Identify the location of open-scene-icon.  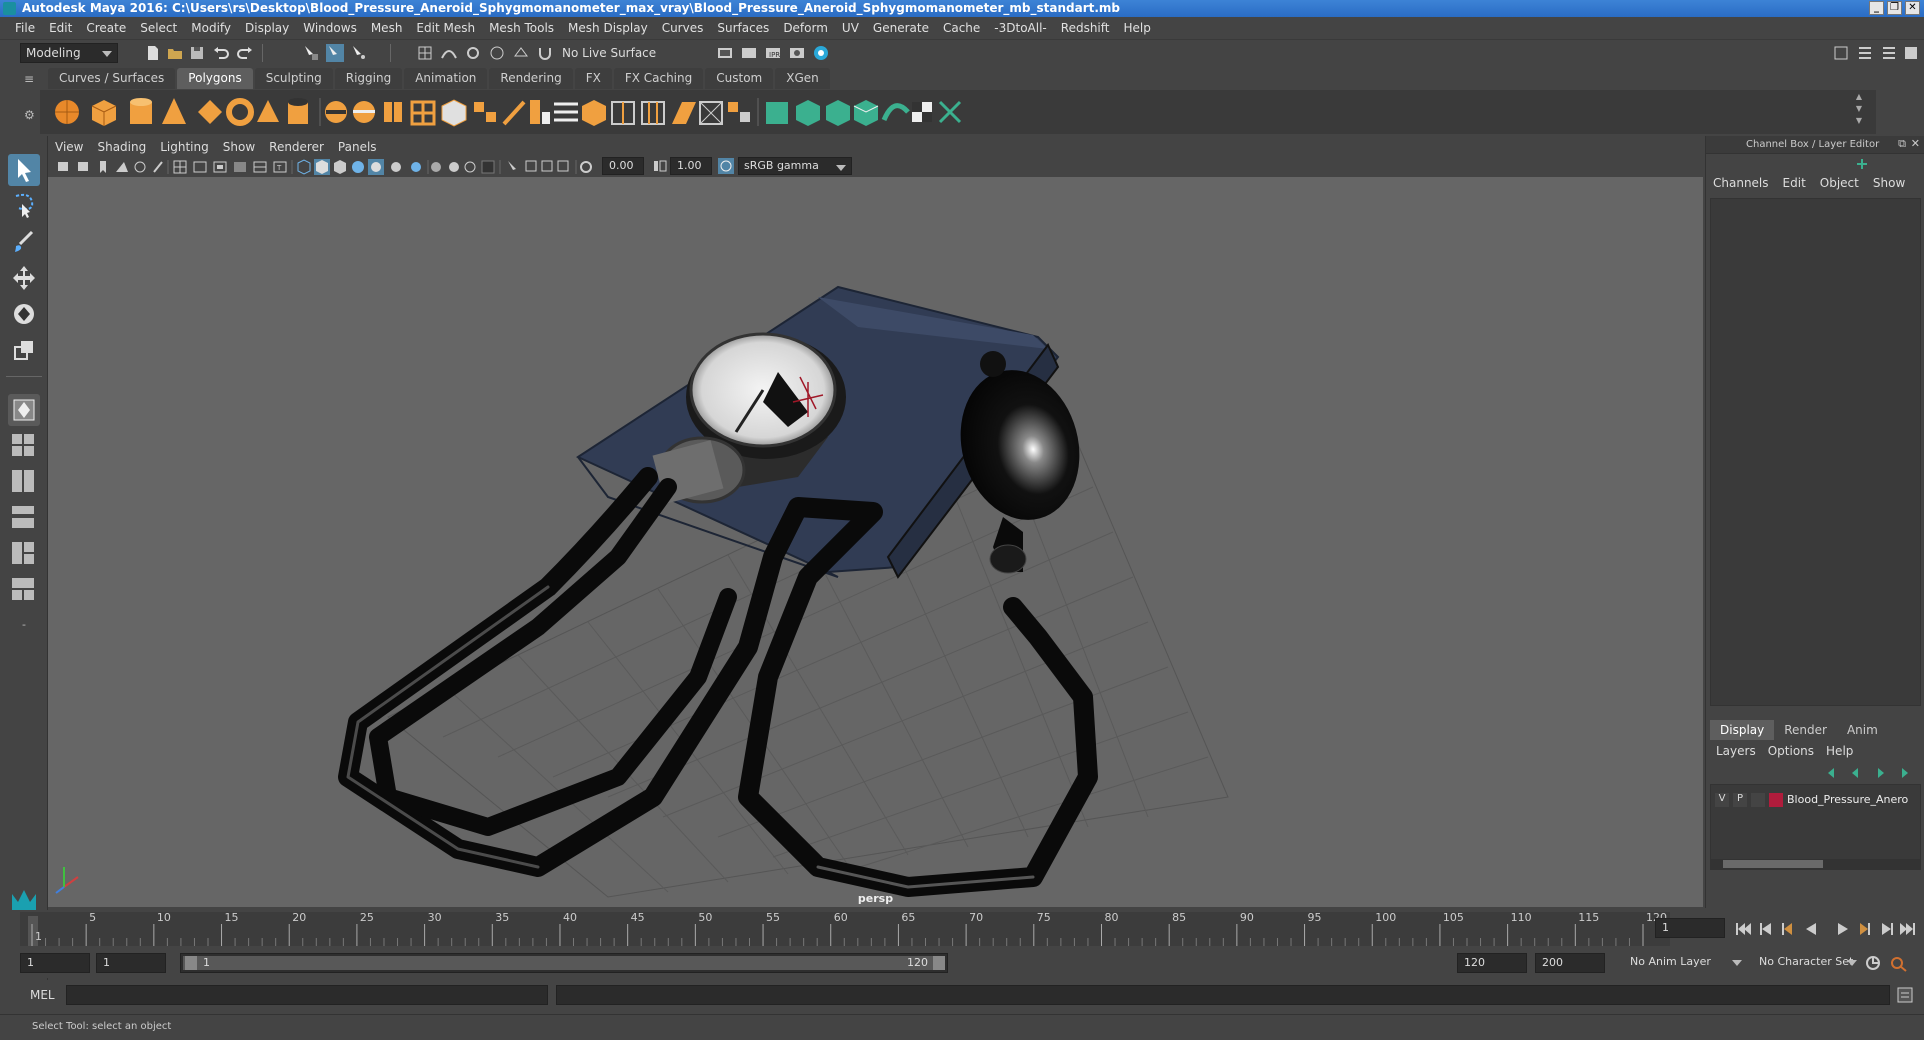
(175, 53).